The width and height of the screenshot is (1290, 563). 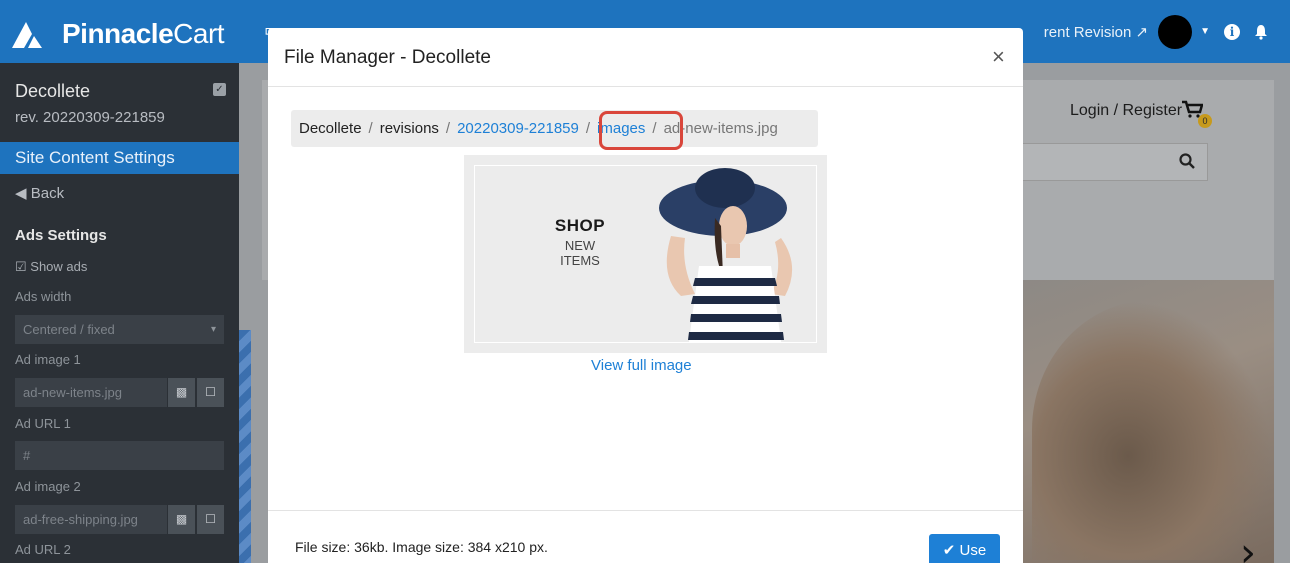 What do you see at coordinates (21, 266) in the screenshot?
I see `checkbox-checked-icon: ☑` at bounding box center [21, 266].